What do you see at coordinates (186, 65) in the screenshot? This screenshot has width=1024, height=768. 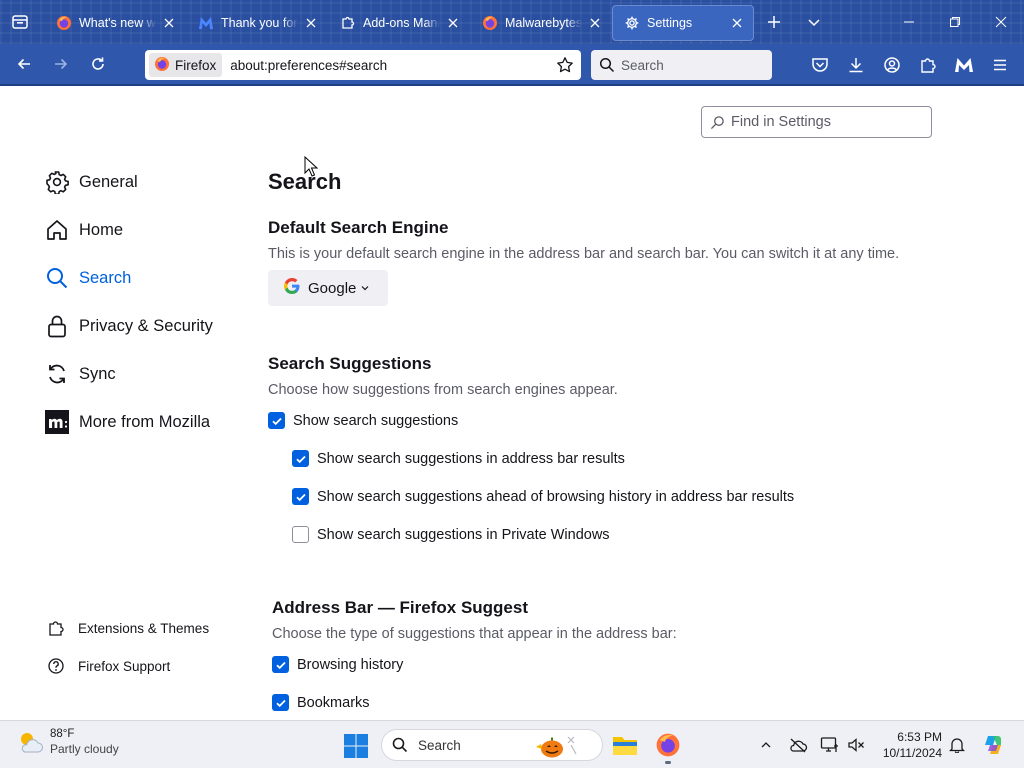 I see `identity-box: Firefox` at bounding box center [186, 65].